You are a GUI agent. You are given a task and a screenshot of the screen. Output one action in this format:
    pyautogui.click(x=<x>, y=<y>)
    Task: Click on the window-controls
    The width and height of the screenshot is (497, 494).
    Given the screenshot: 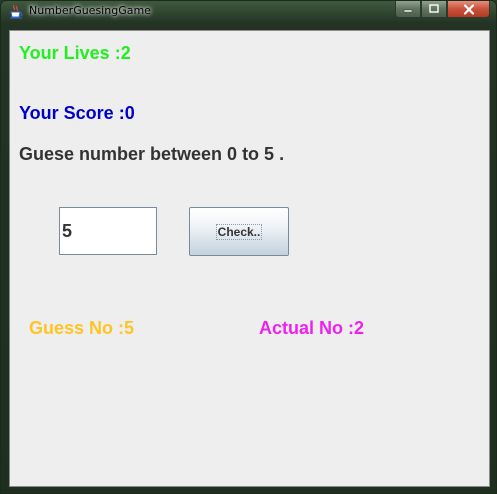 What is the action you would take?
    pyautogui.click(x=442, y=10)
    